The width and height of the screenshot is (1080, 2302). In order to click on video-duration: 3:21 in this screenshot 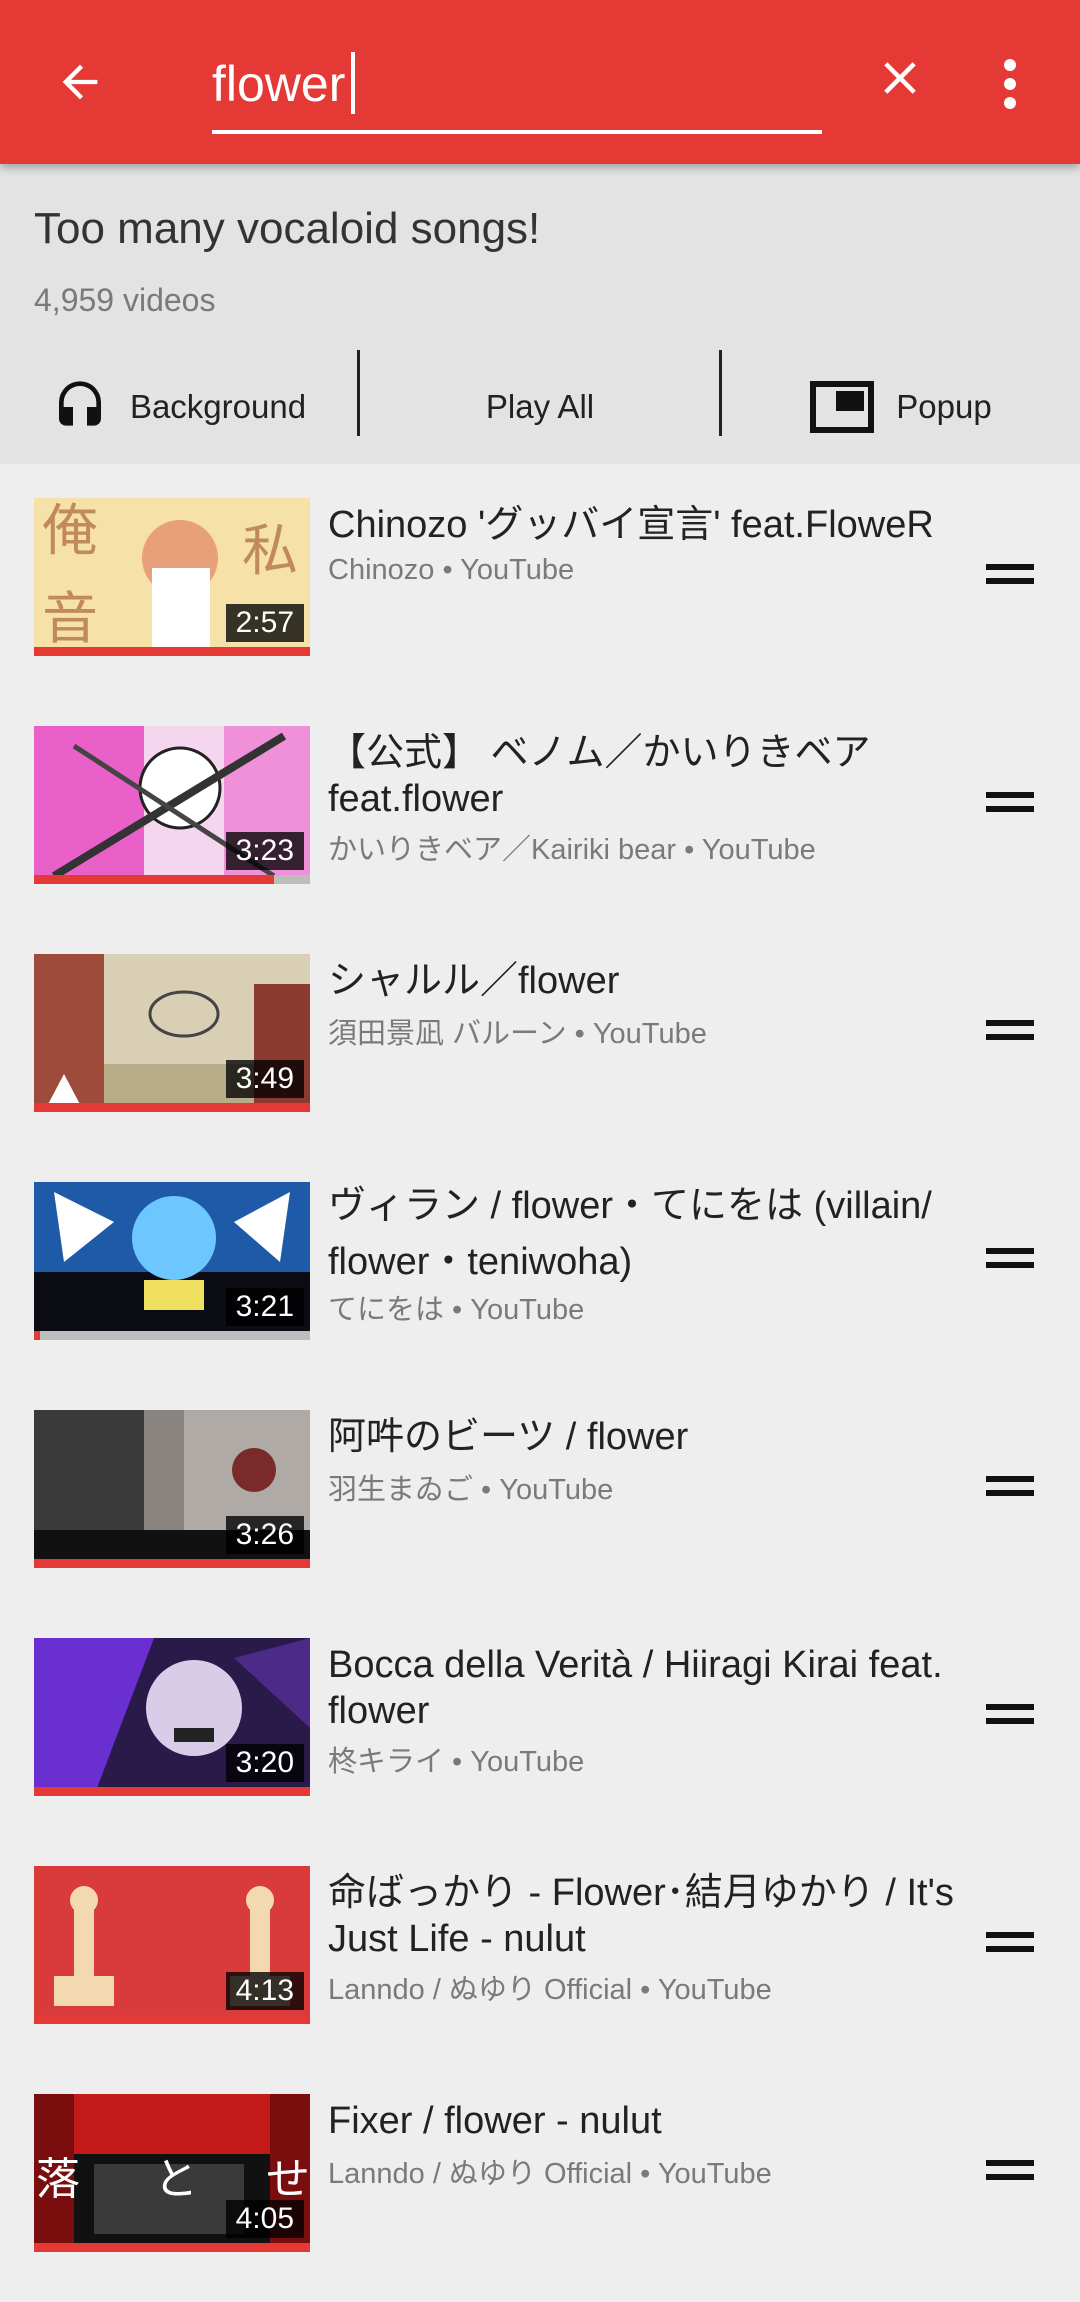, I will do `click(264, 1307)`.